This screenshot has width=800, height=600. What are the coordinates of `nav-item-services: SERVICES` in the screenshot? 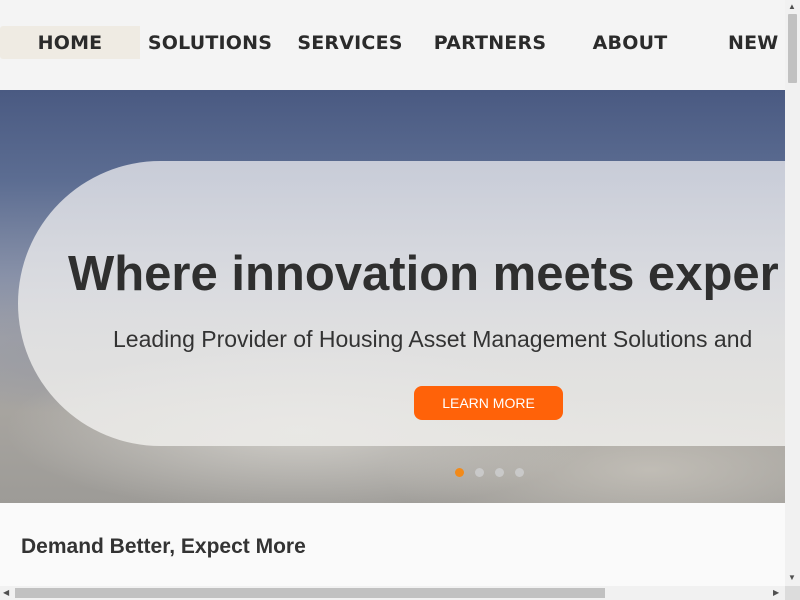 It's located at (350, 42).